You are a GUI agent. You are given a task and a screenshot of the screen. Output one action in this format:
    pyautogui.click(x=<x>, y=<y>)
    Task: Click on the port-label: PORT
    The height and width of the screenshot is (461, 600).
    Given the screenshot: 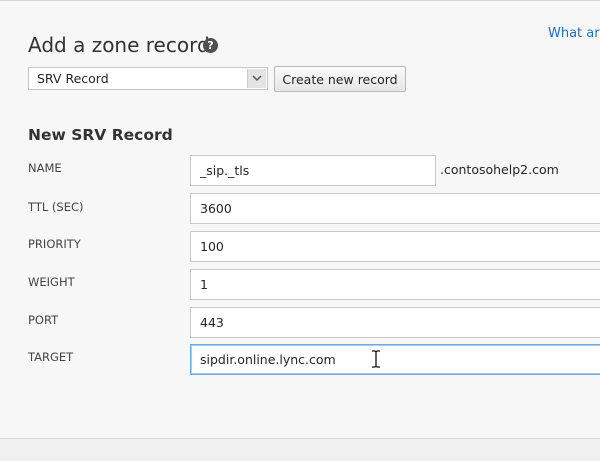 What is the action you would take?
    pyautogui.click(x=43, y=320)
    